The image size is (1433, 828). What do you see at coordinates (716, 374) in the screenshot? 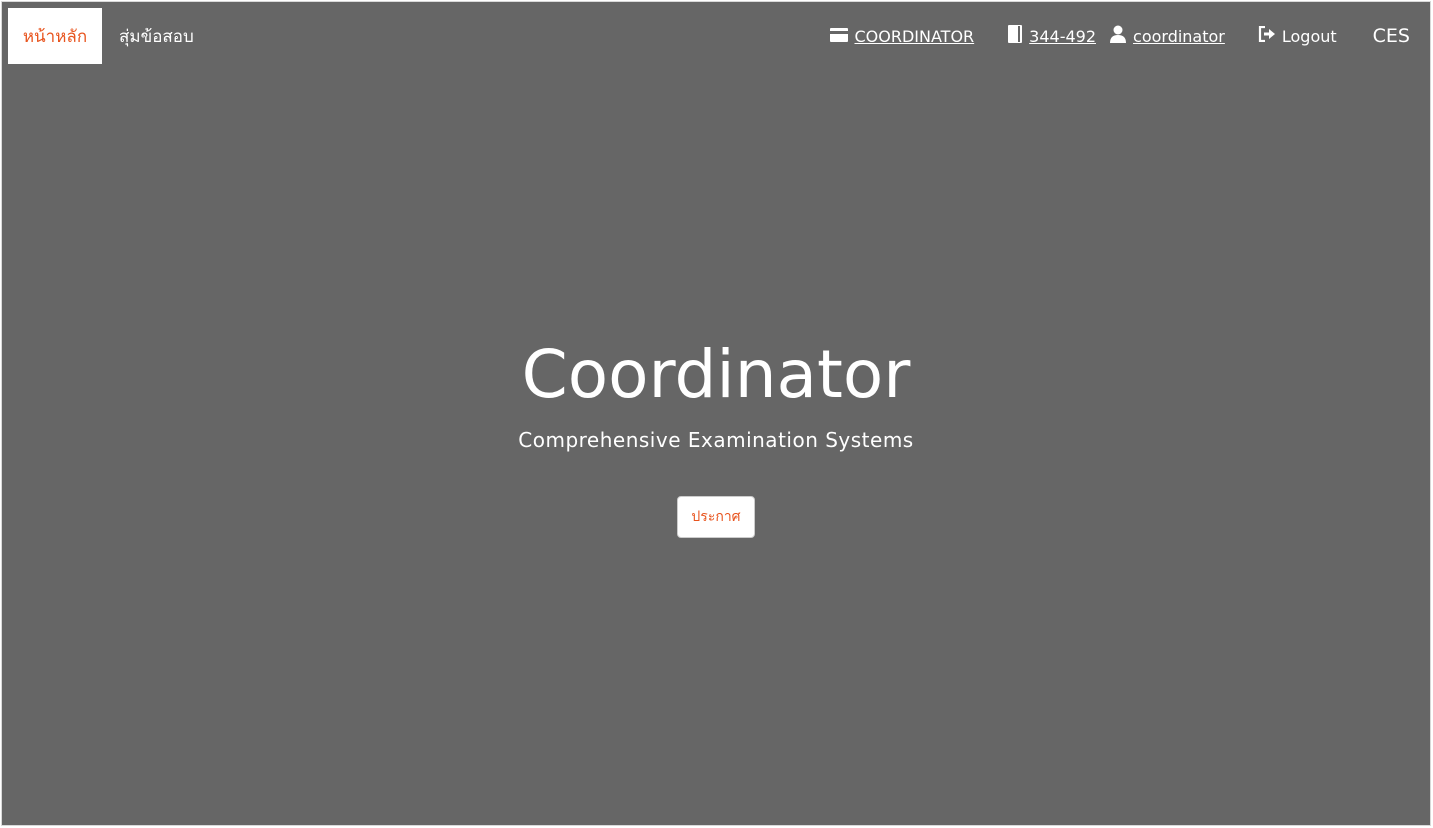
I see `hero-title: Coordinator` at bounding box center [716, 374].